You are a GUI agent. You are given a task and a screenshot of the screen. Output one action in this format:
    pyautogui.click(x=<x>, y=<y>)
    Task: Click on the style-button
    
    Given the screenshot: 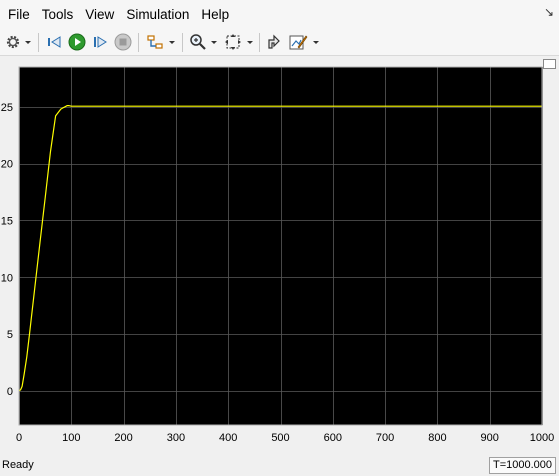 What is the action you would take?
    pyautogui.click(x=298, y=42)
    